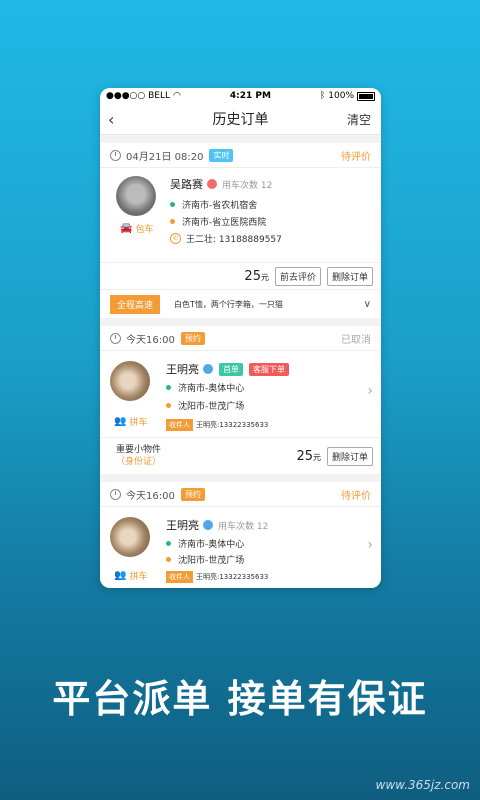  Describe the element at coordinates (221, 155) in the screenshot. I see `order-type-tag: 实时` at that location.